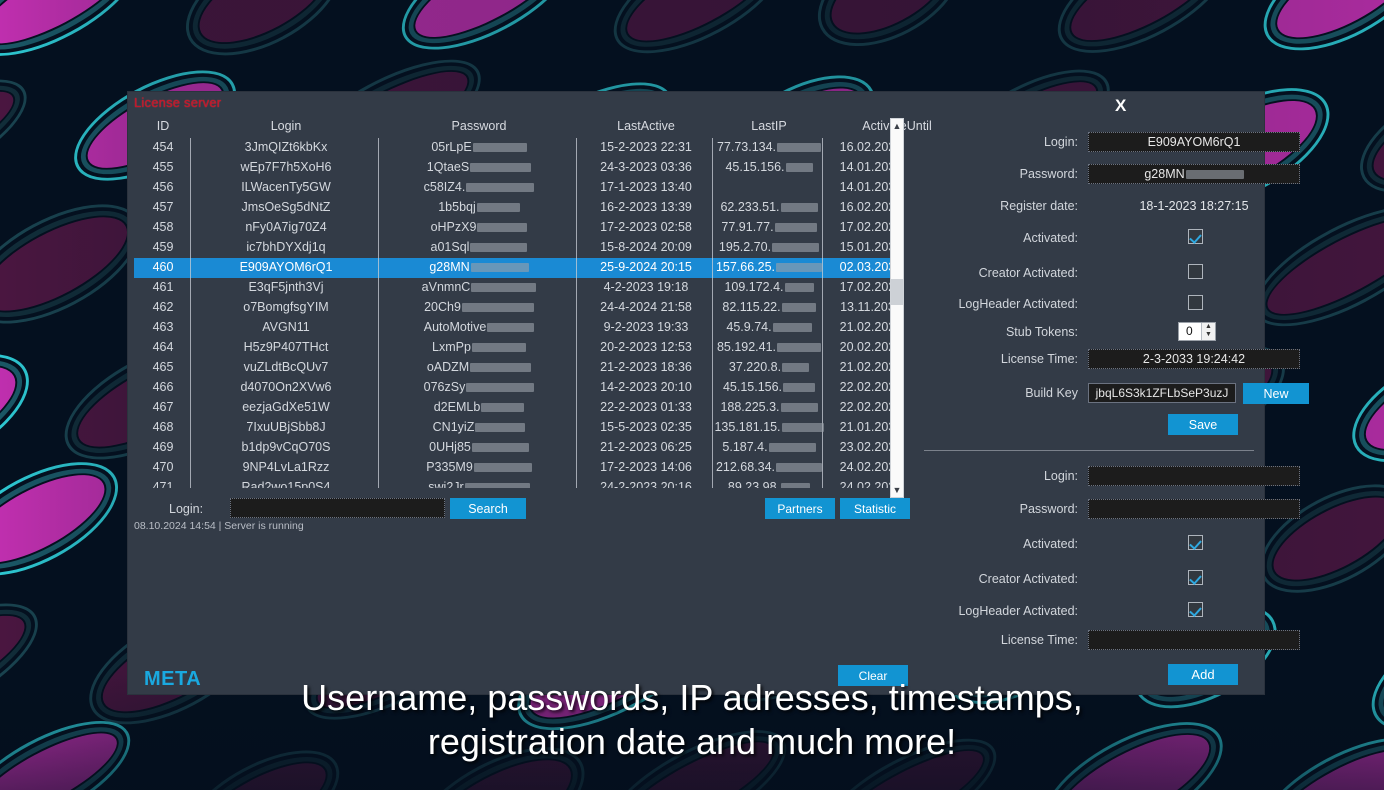  What do you see at coordinates (1276, 393) in the screenshot?
I see `new-build-key-button: New` at bounding box center [1276, 393].